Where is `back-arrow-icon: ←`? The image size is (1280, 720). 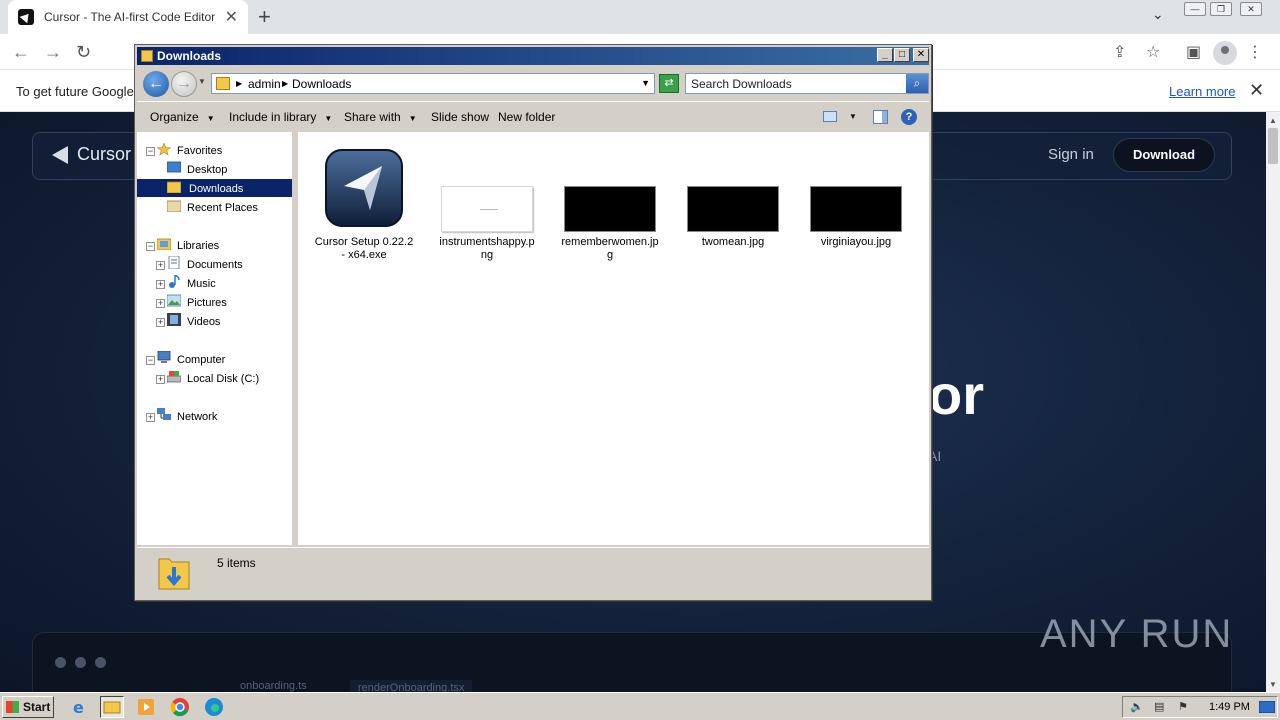
back-arrow-icon: ← is located at coordinates (21, 52).